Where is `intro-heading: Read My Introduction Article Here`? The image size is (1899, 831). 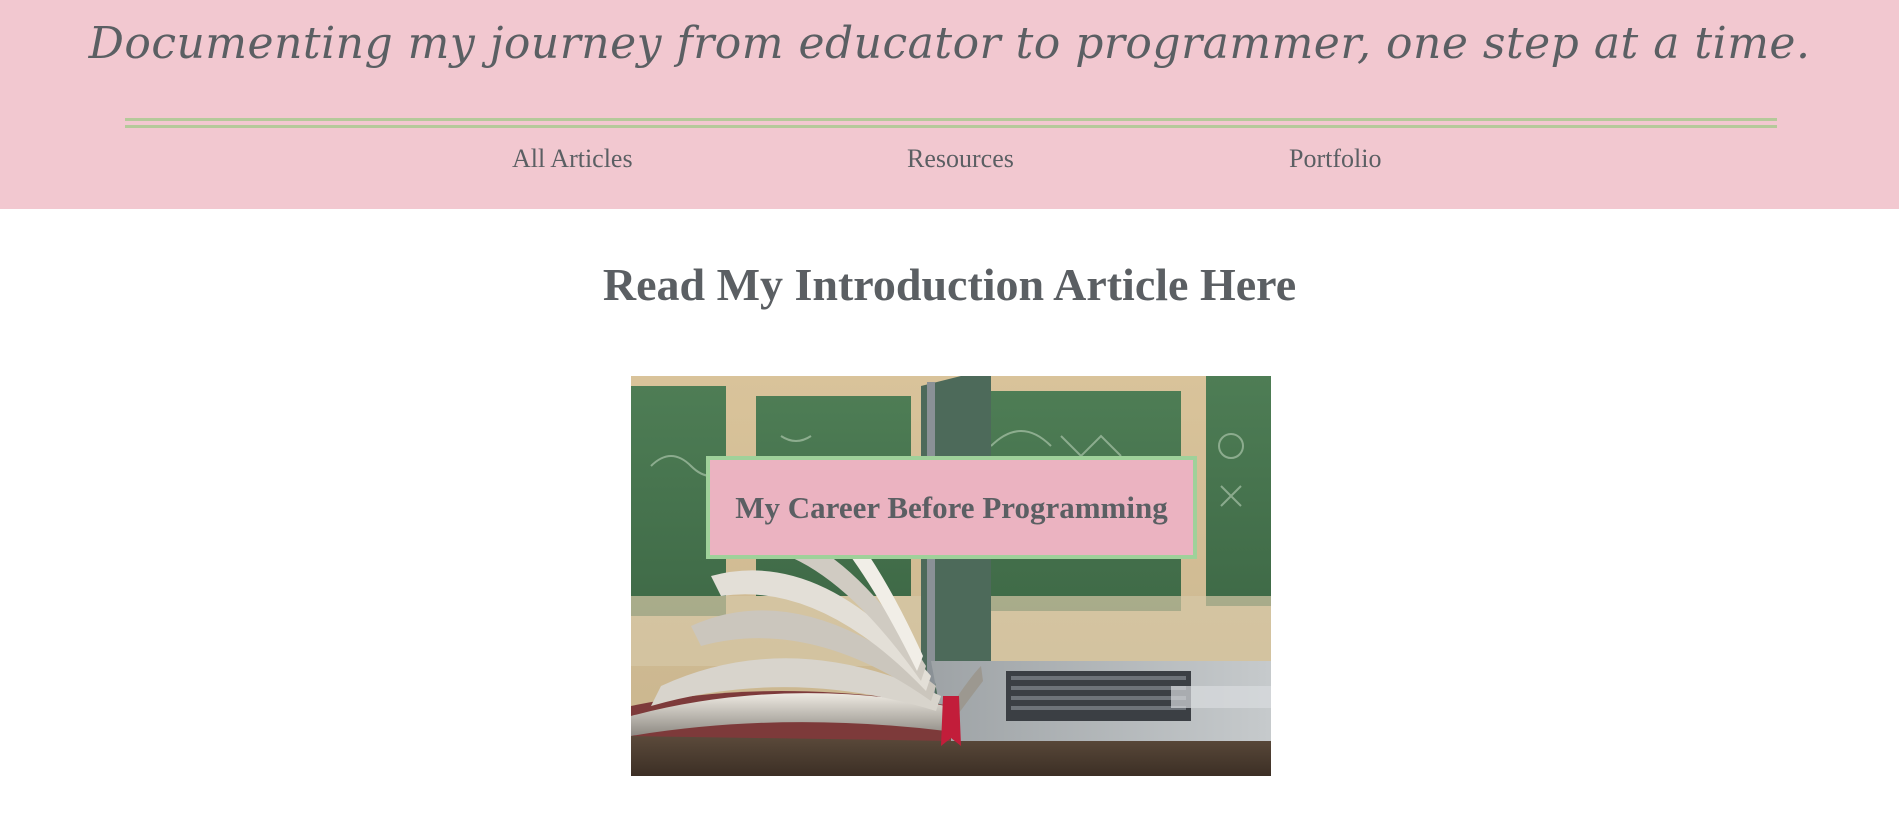 intro-heading: Read My Introduction Article Here is located at coordinates (949, 284).